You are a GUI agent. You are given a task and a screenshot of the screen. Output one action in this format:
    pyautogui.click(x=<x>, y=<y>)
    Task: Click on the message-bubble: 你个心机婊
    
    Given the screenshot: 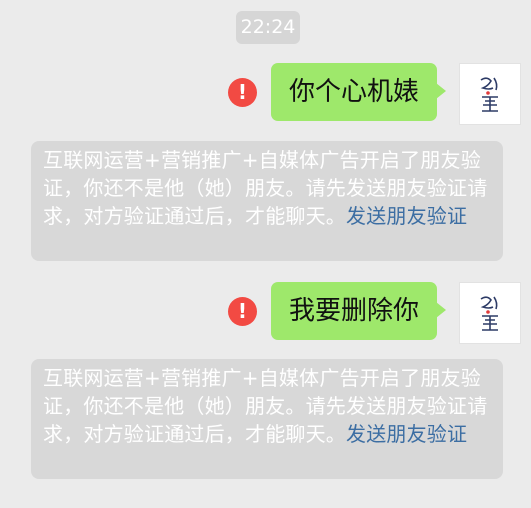 What is the action you would take?
    pyautogui.click(x=358, y=92)
    